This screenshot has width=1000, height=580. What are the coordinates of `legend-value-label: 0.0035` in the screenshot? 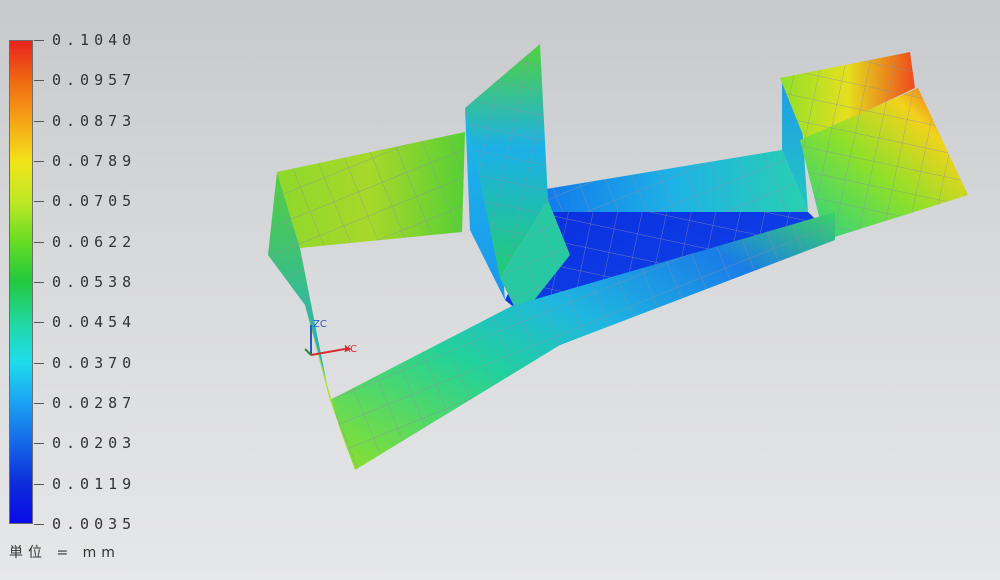 It's located at (94, 524).